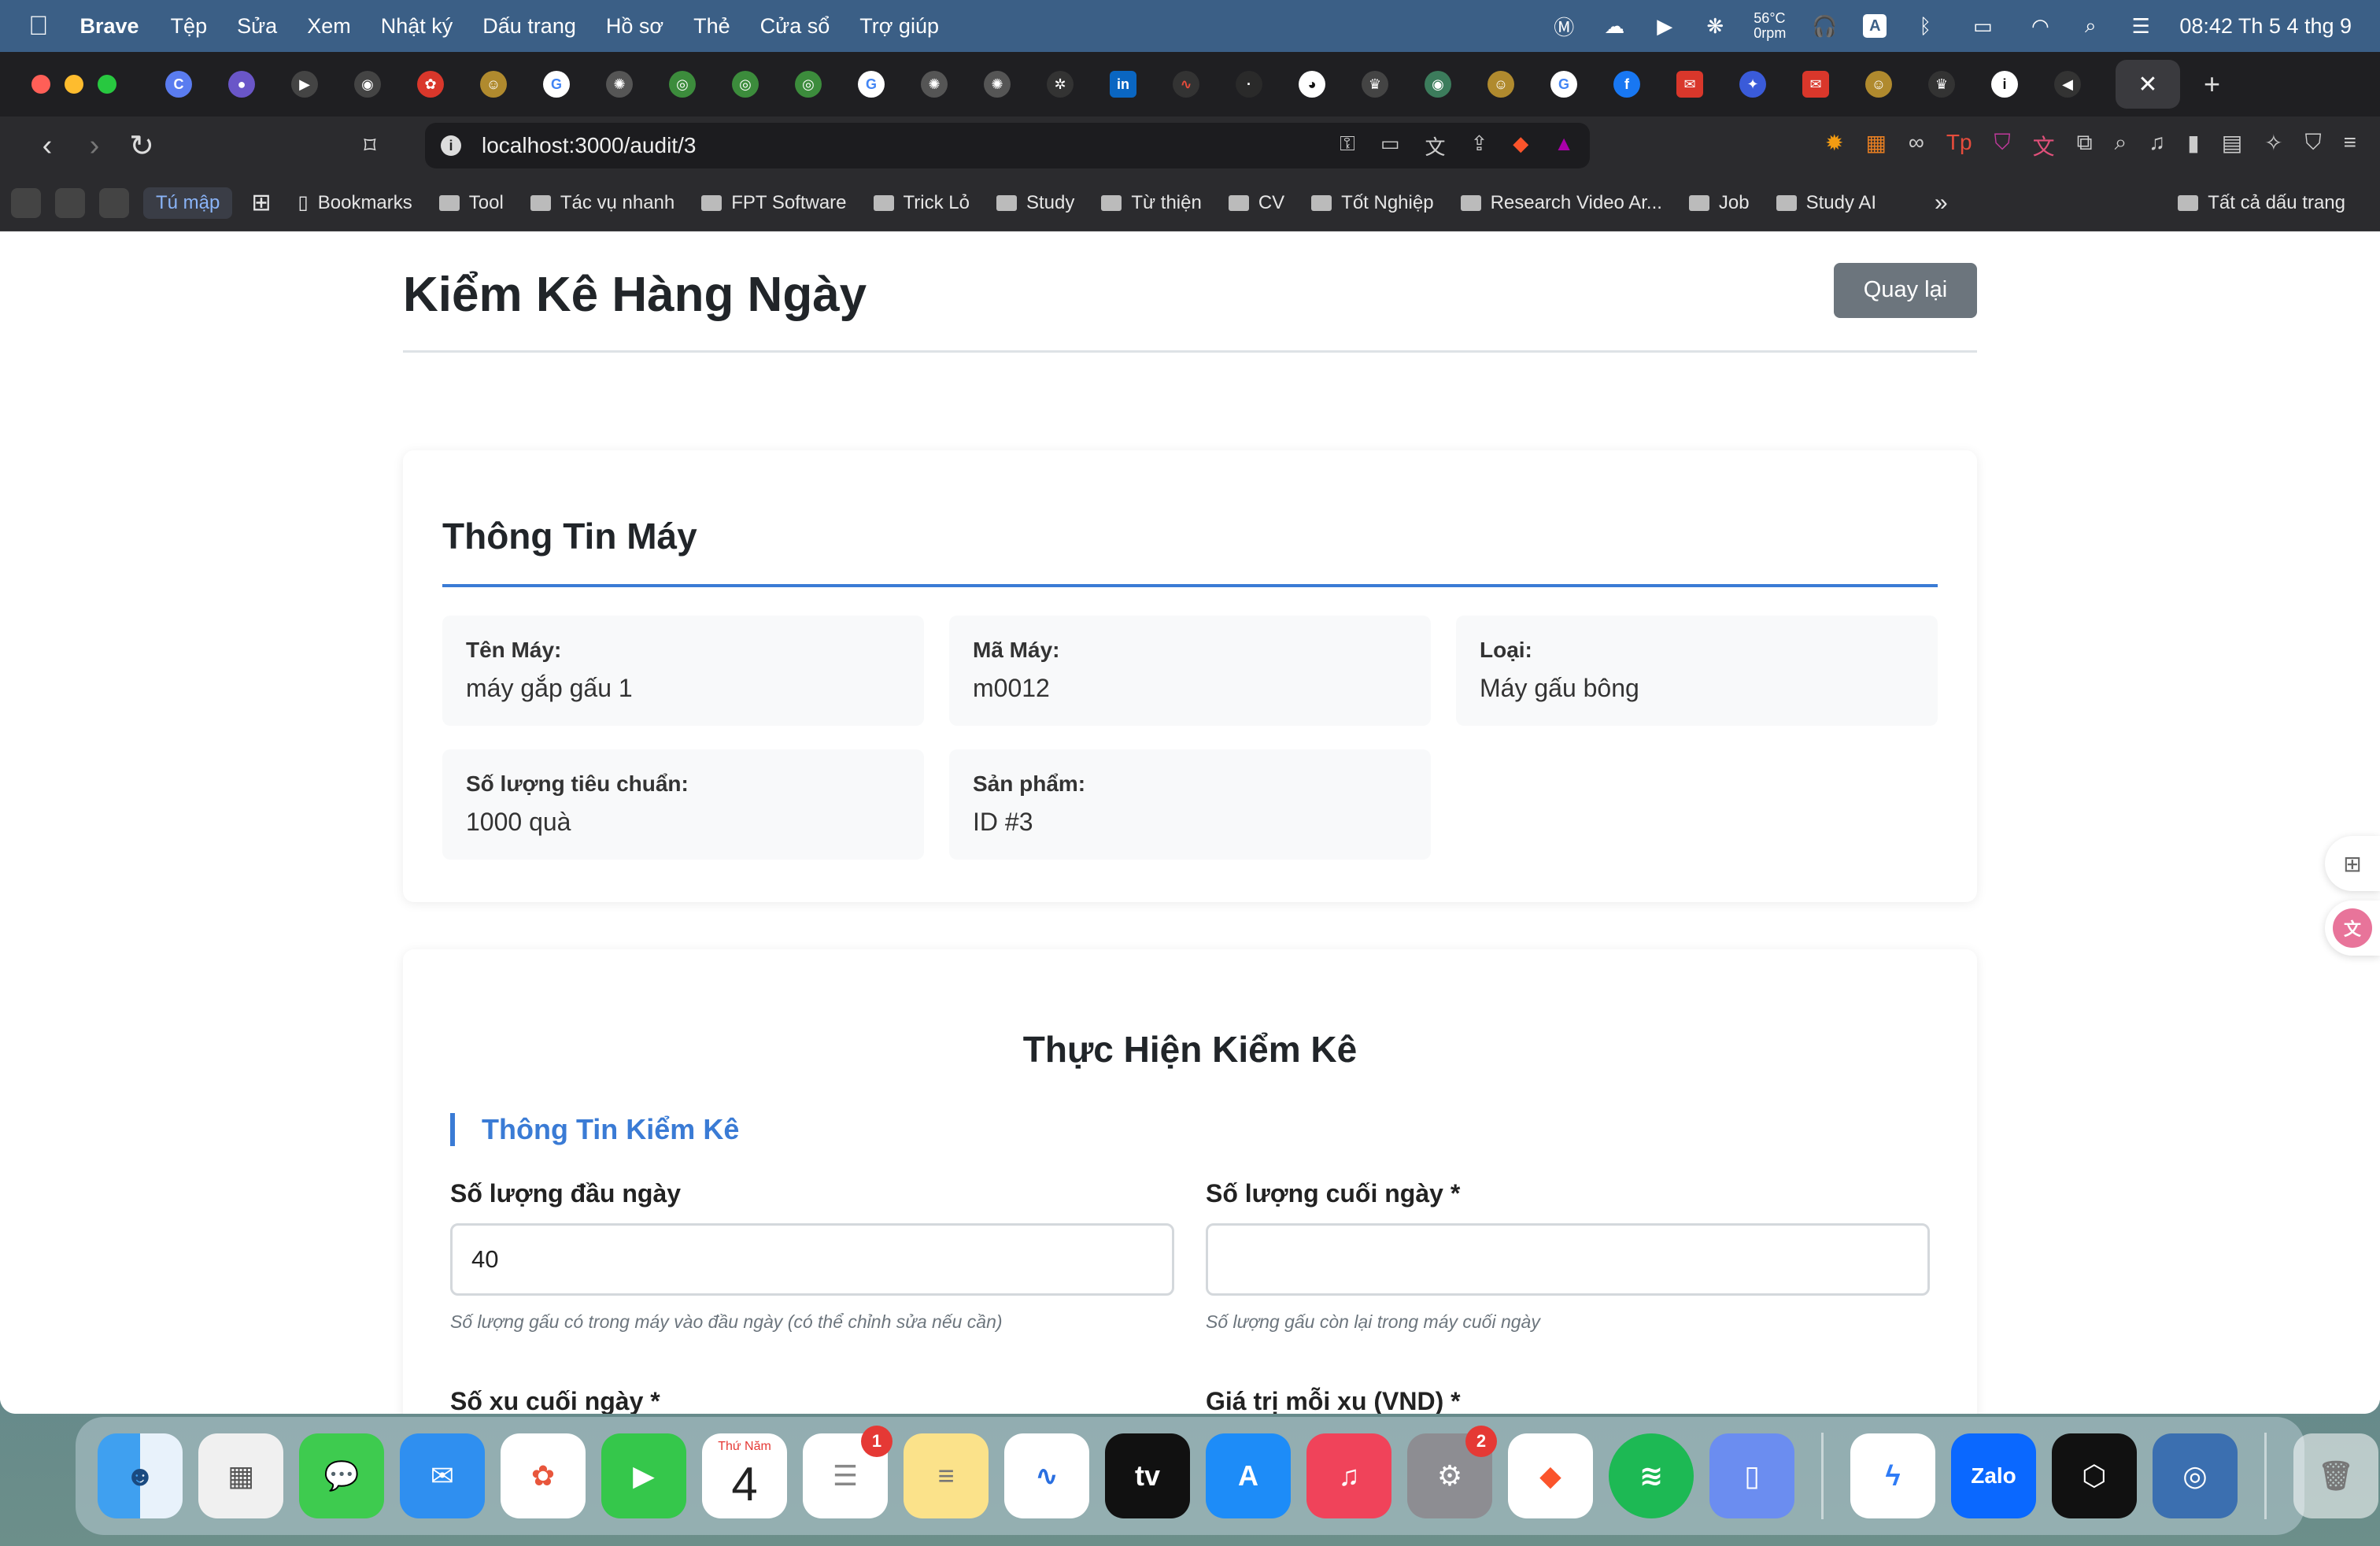 The width and height of the screenshot is (2380, 1546). I want to click on brave-shields-icon: ◆, so click(1520, 146).